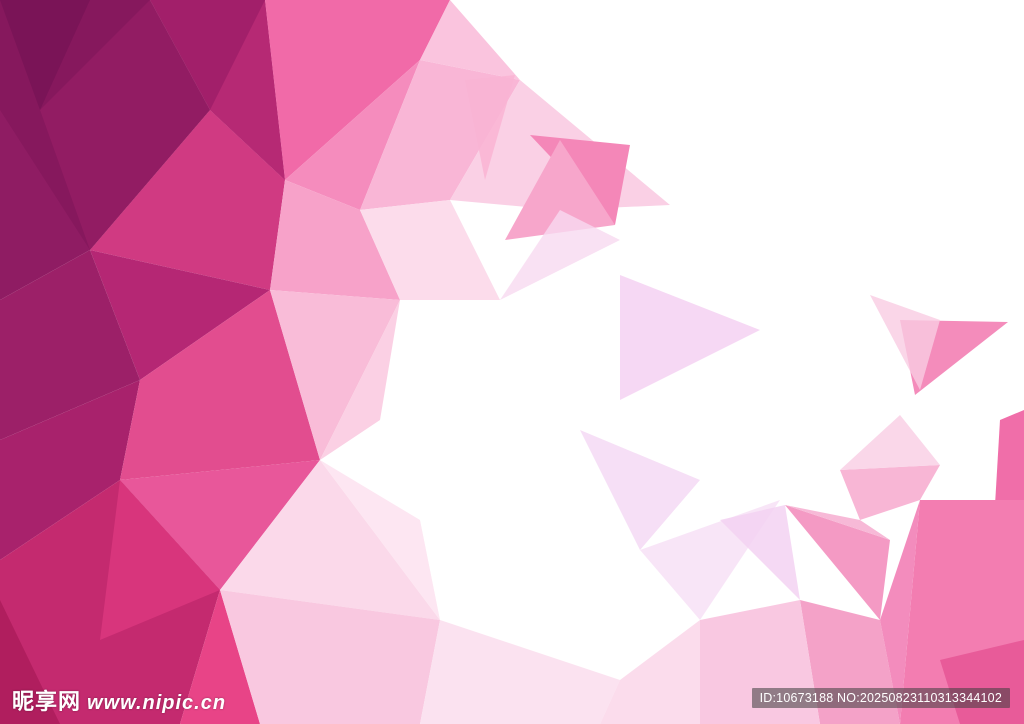 Image resolution: width=1024 pixels, height=724 pixels. What do you see at coordinates (157, 703) in the screenshot?
I see `watermark-url: www.nipic.cn` at bounding box center [157, 703].